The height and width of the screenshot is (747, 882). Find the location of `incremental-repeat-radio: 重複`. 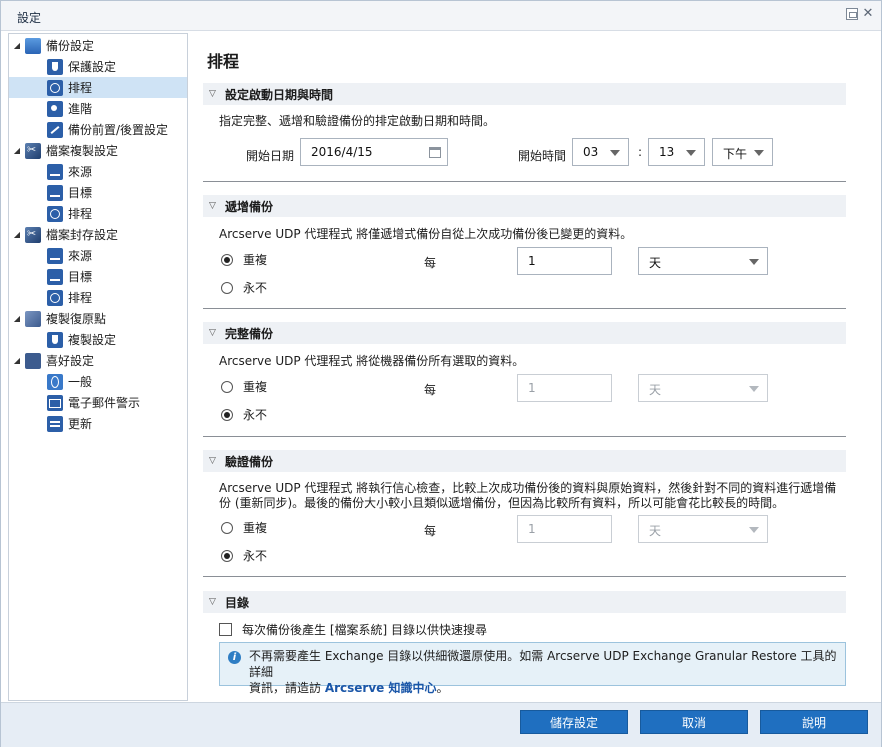

incremental-repeat-radio: 重複 is located at coordinates (244, 259).